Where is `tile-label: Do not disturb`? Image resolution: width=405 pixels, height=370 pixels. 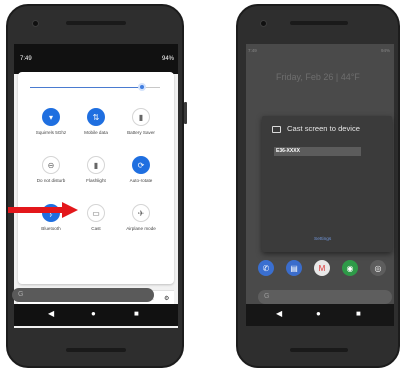 tile-label: Do not disturb is located at coordinates (51, 180).